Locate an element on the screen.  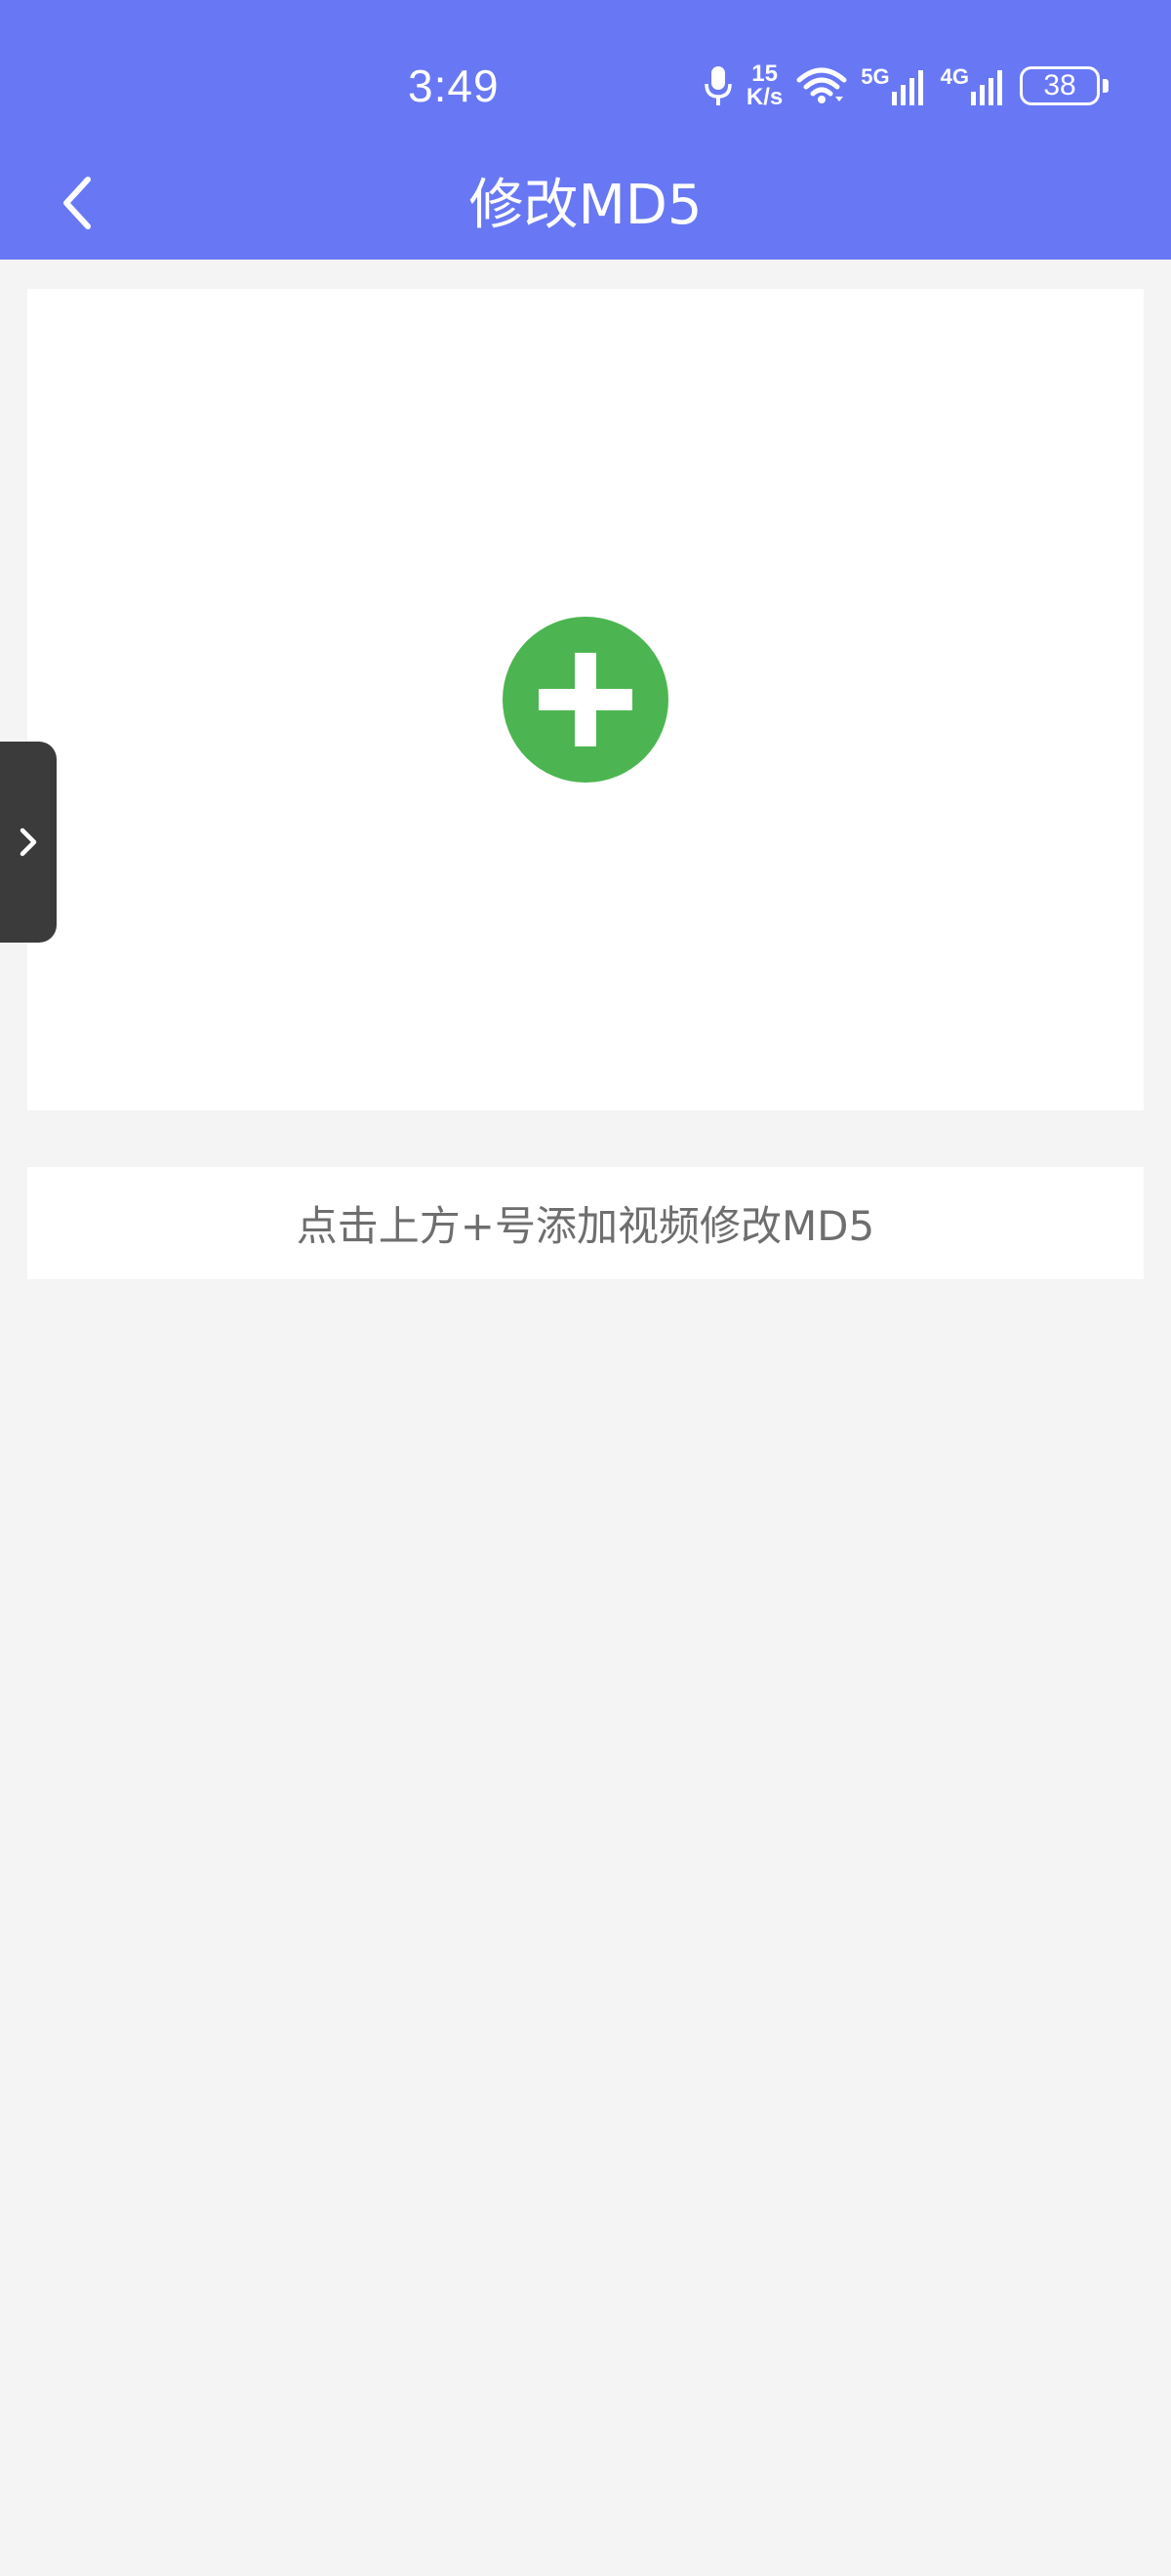
hint-card: 点击上方+号添加视频修改MD5 is located at coordinates (585, 1223).